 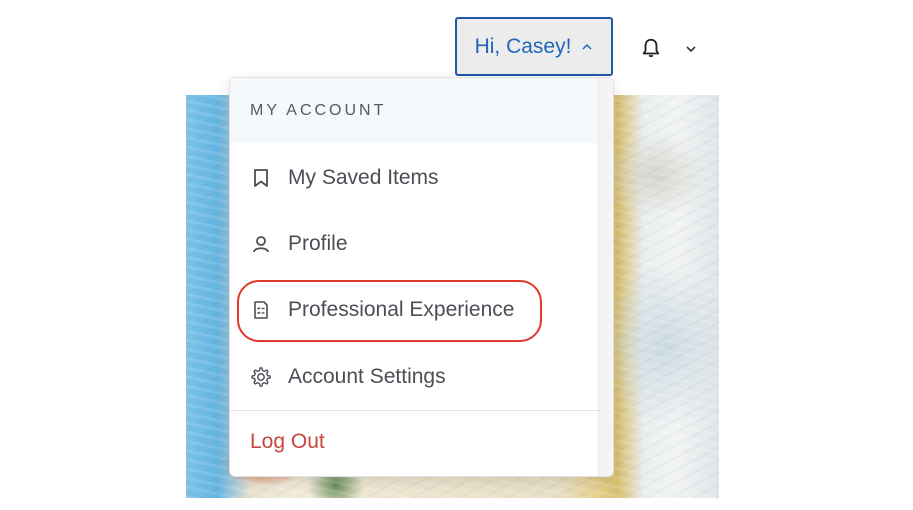 What do you see at coordinates (261, 310) in the screenshot?
I see `document-checklist-icon` at bounding box center [261, 310].